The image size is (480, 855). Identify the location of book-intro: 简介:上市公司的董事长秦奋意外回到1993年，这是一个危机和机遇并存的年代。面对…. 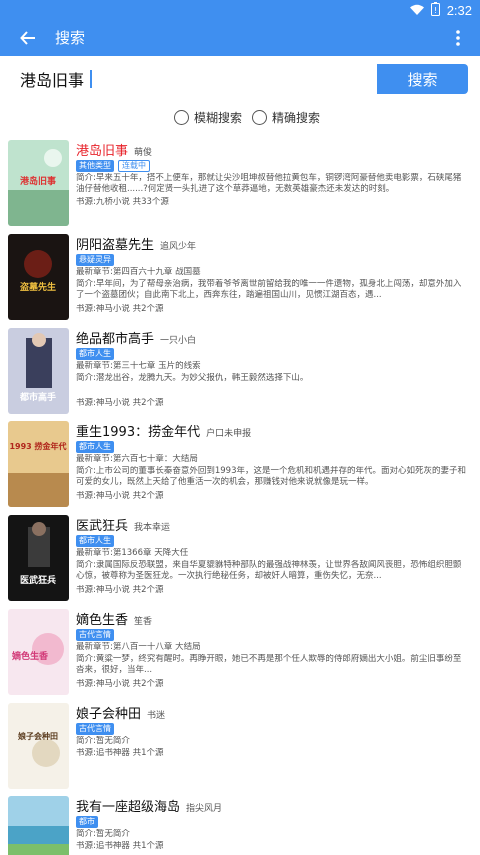
(271, 476).